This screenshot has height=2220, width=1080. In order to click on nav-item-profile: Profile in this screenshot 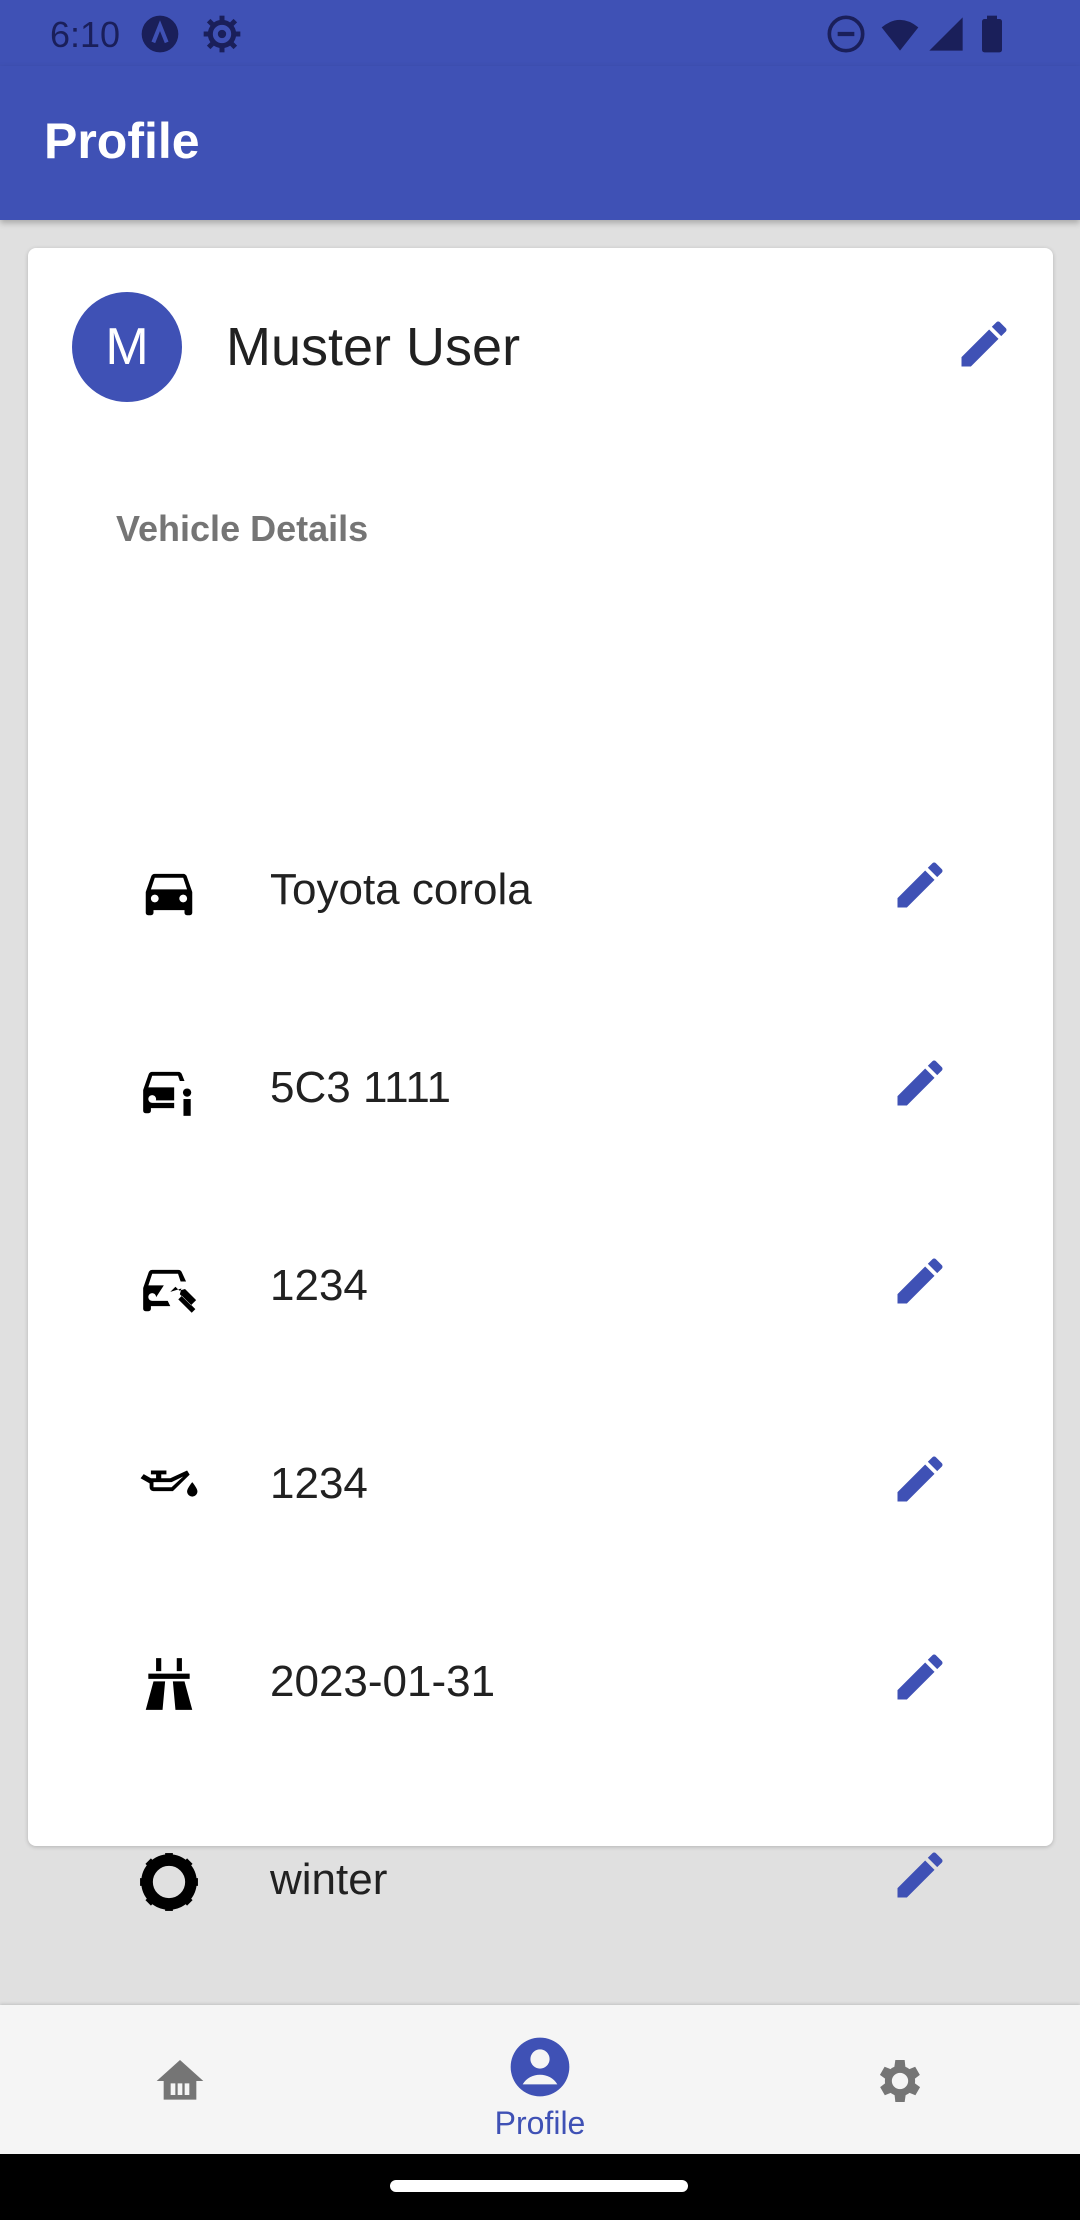, I will do `click(540, 2079)`.